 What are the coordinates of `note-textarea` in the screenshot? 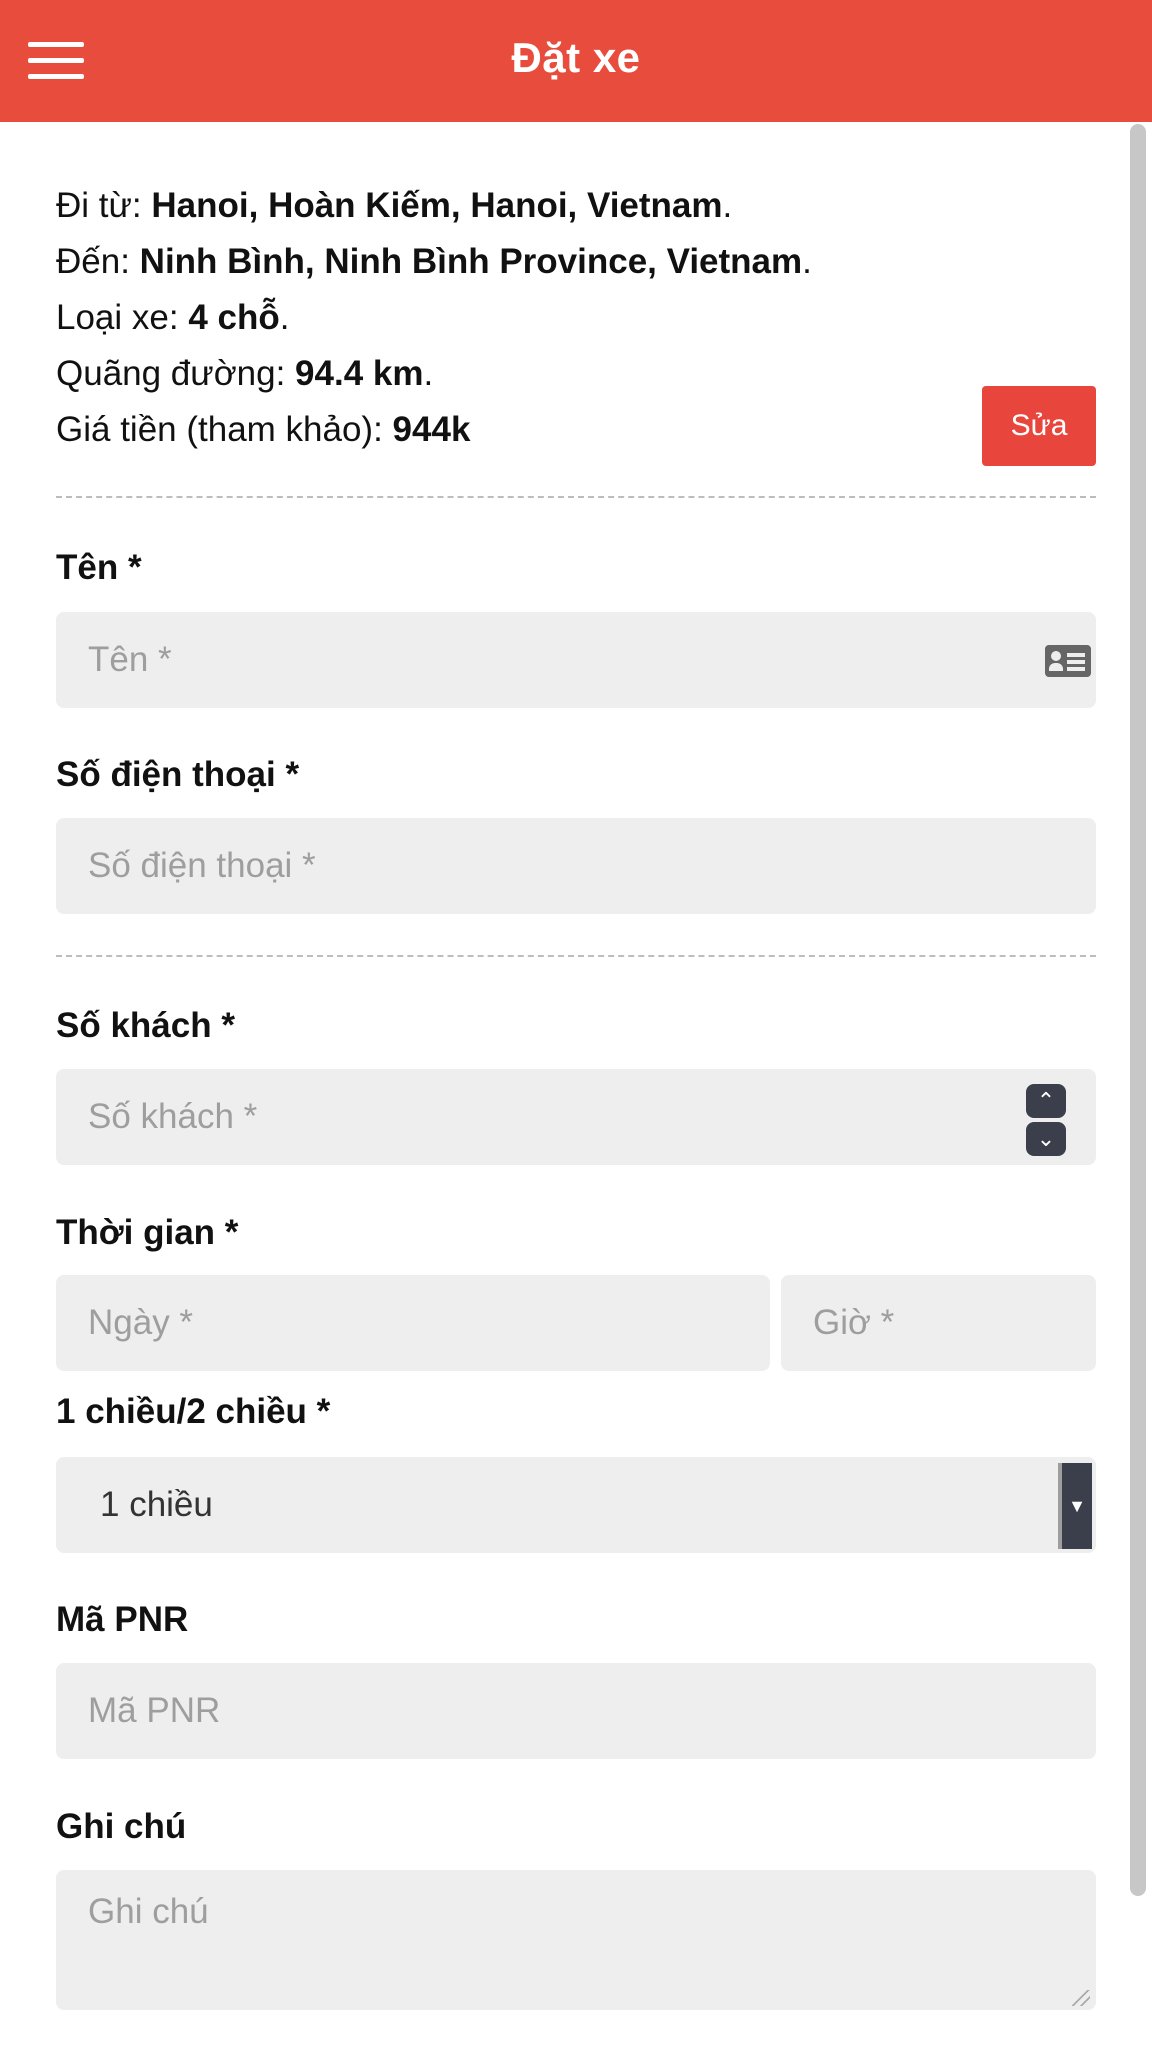 It's located at (576, 1940).